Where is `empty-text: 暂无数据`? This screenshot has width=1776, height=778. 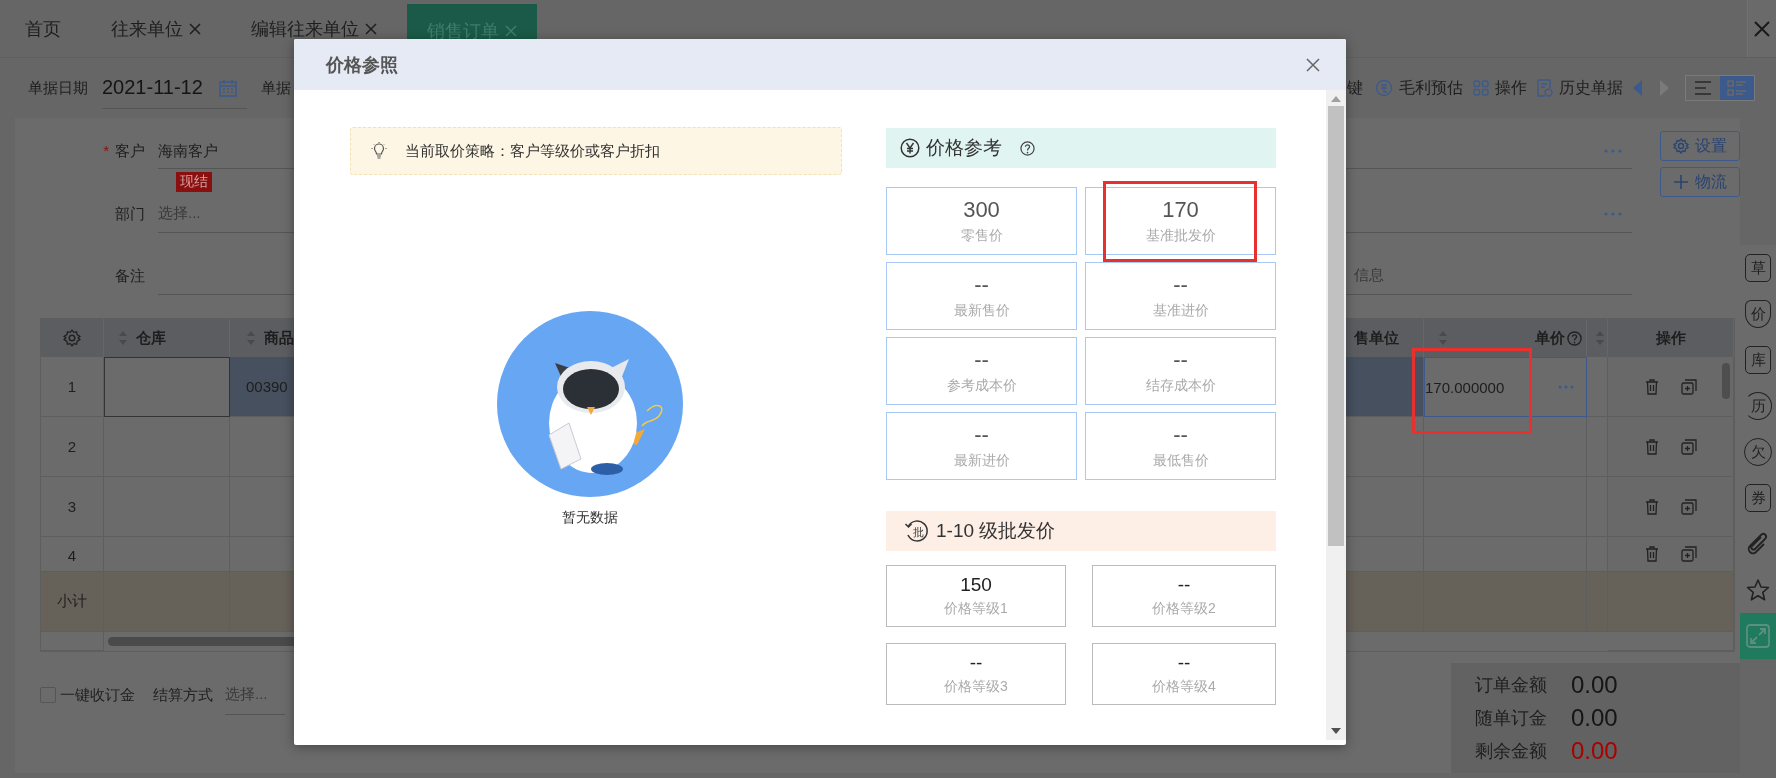 empty-text: 暂无数据 is located at coordinates (590, 518).